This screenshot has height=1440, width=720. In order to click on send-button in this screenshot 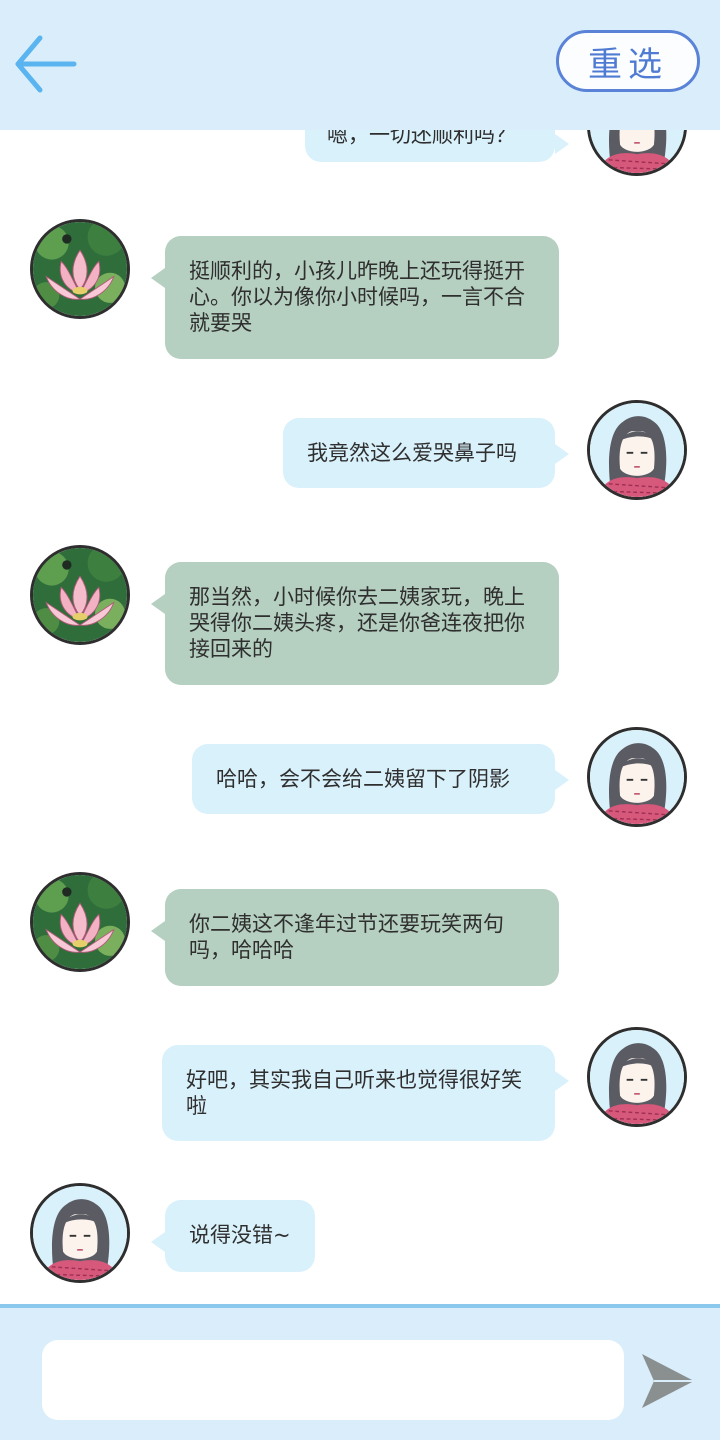, I will do `click(668, 1381)`.